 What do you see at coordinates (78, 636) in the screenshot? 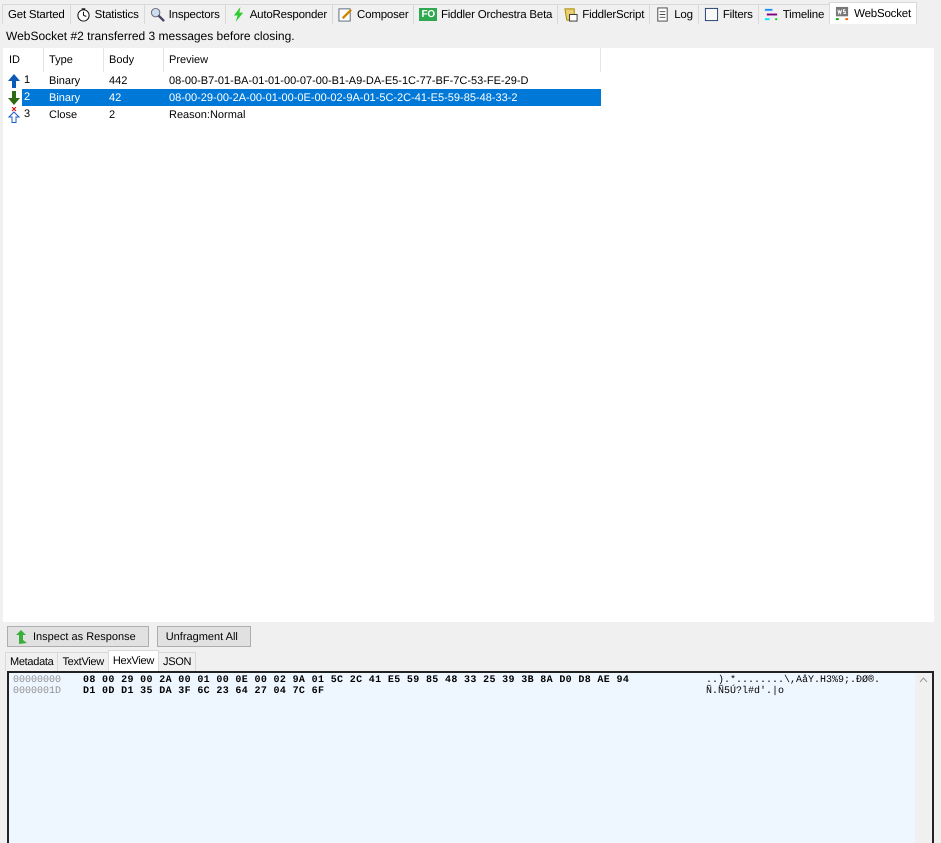
I see `action-button: Inspect as Response` at bounding box center [78, 636].